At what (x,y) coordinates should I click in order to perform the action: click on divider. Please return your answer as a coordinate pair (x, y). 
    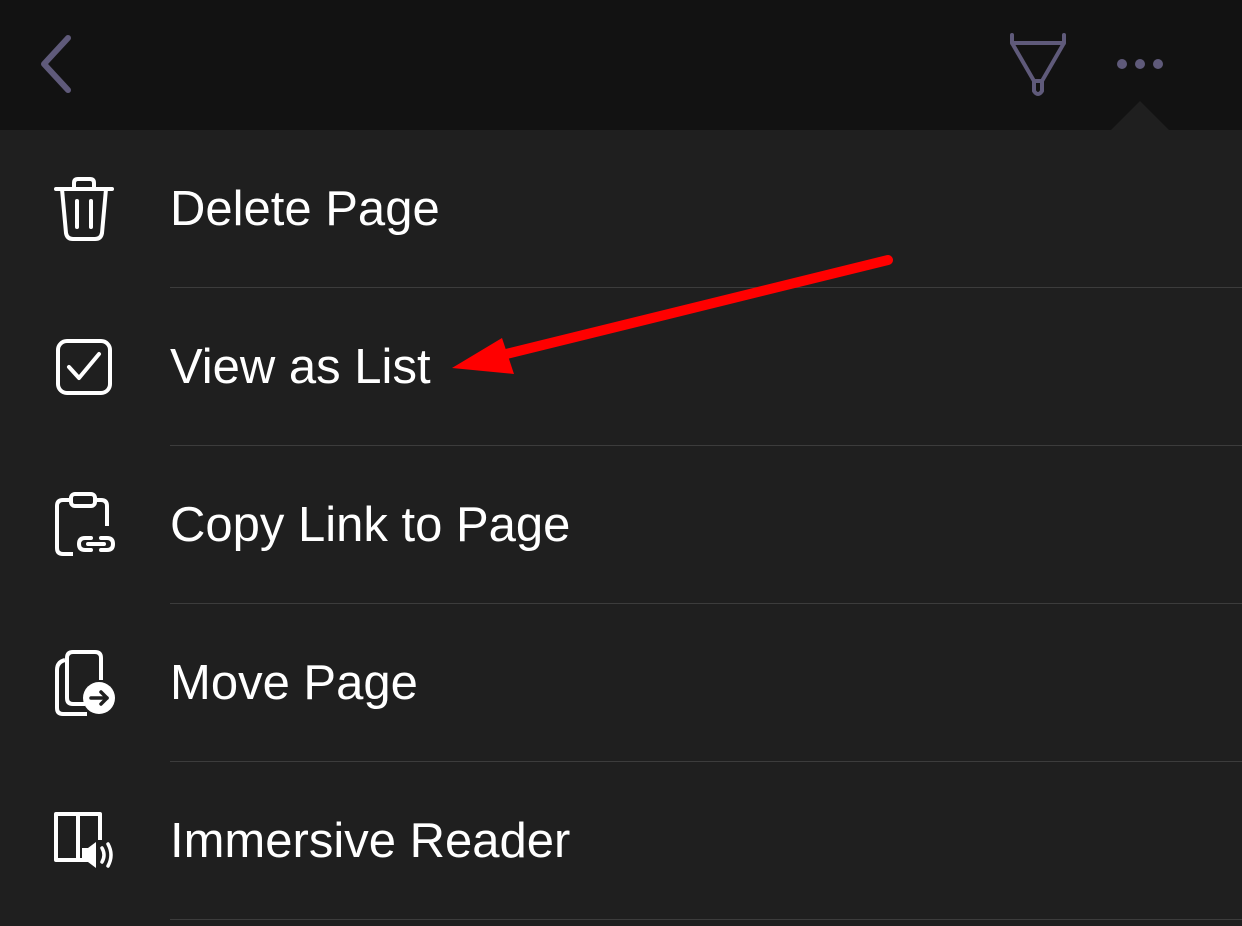
    Looking at the image, I should click on (706, 919).